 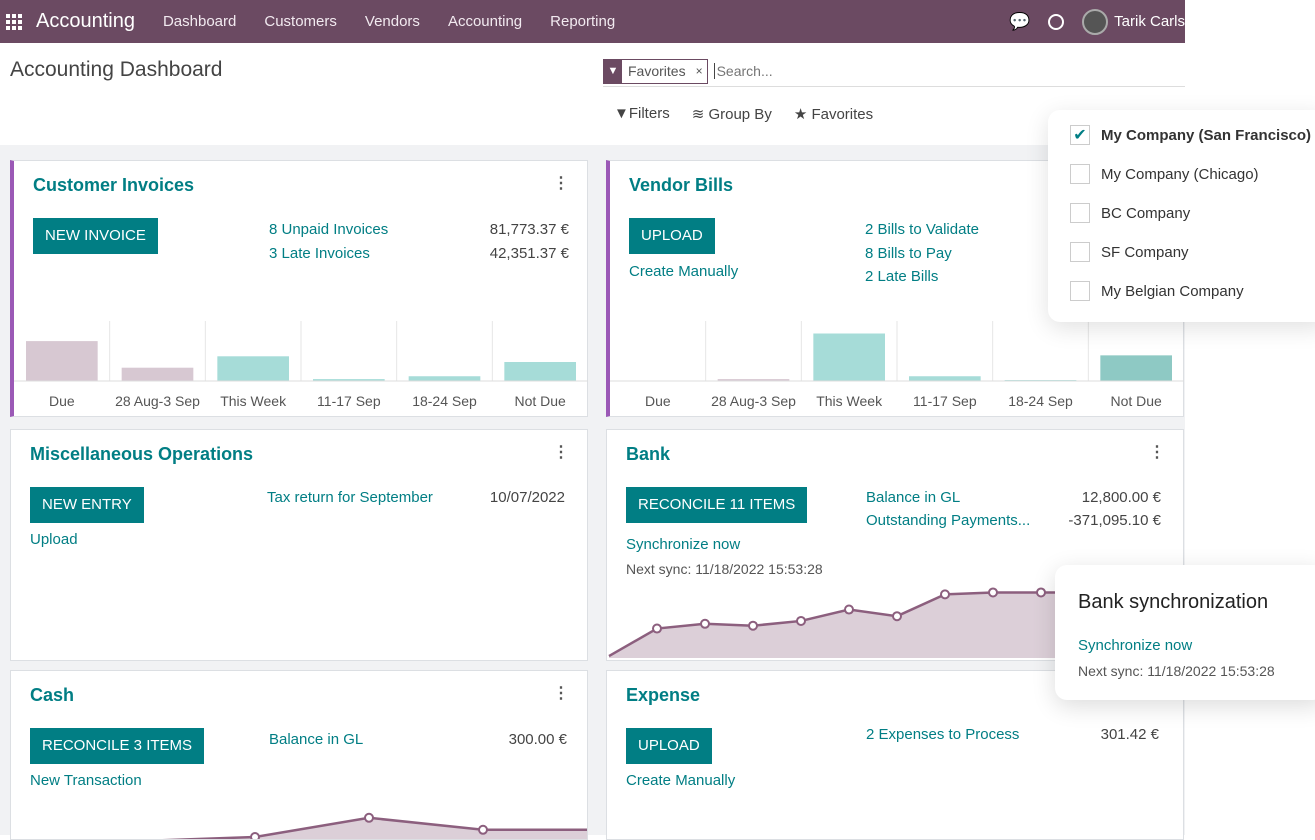 What do you see at coordinates (913, 497) in the screenshot?
I see `balance-gl-link: Balance in GL` at bounding box center [913, 497].